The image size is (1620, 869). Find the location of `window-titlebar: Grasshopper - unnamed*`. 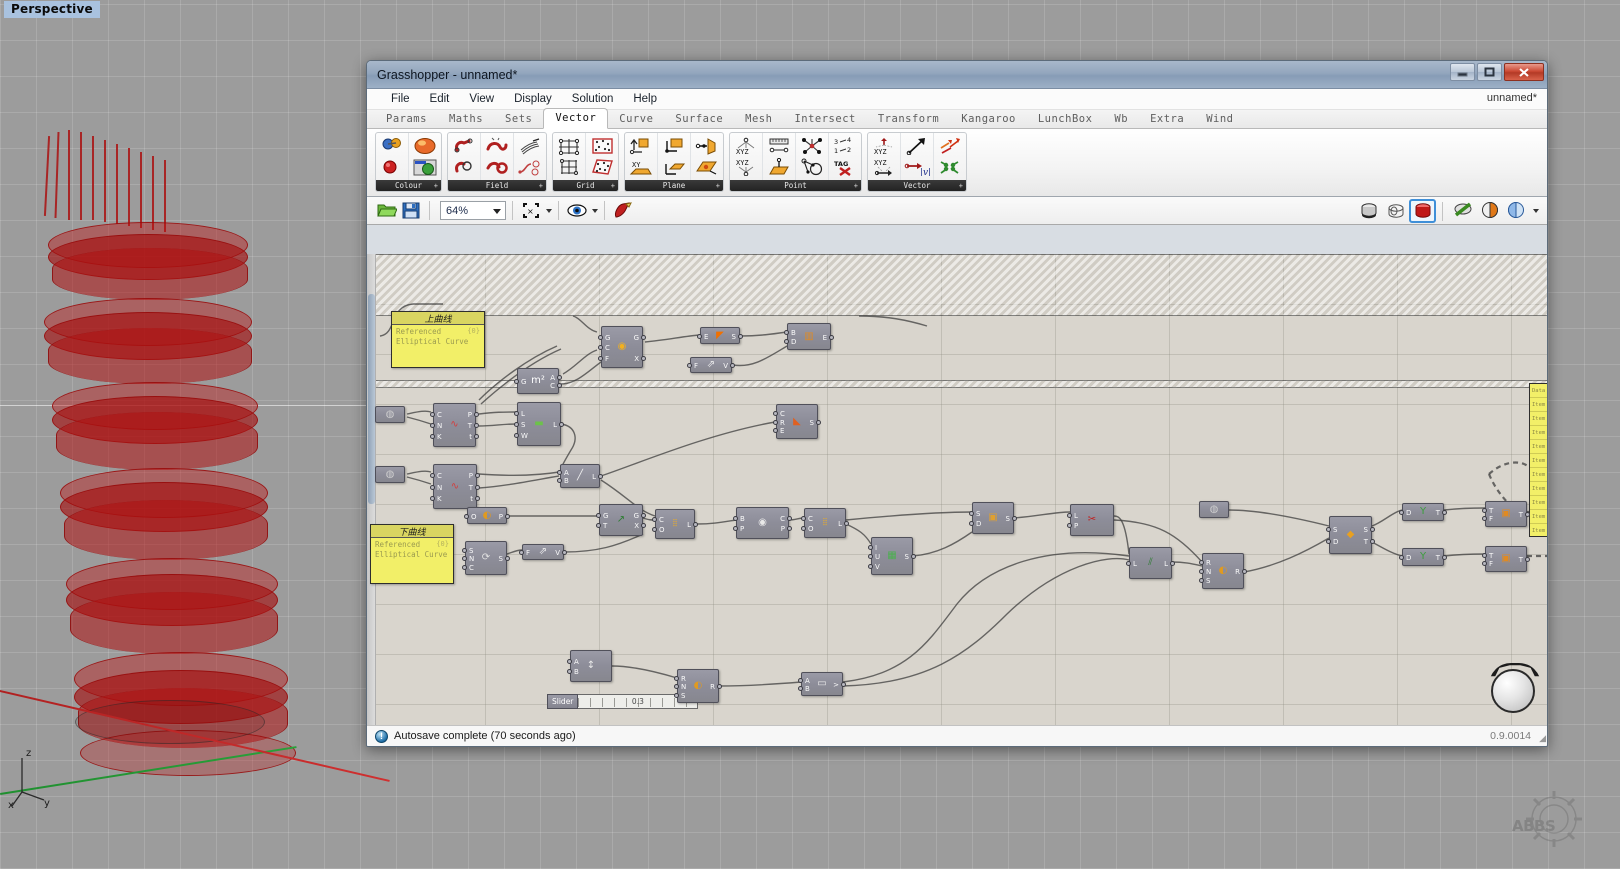

window-titlebar: Grasshopper - unnamed* is located at coordinates (957, 75).